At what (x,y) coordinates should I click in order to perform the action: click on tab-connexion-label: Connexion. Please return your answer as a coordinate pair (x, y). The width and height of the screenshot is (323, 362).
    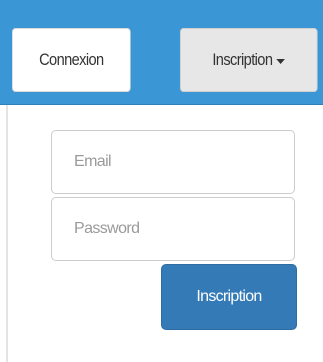
    Looking at the image, I should click on (71, 59).